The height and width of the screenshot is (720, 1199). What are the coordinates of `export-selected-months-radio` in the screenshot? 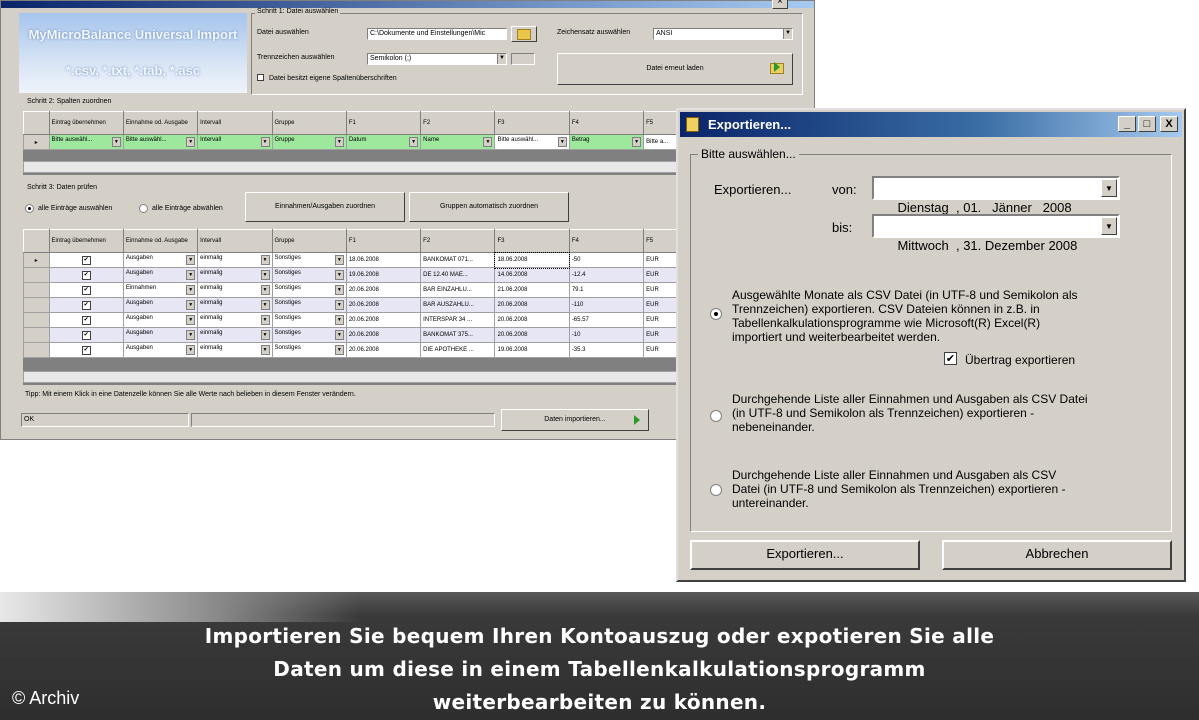 It's located at (716, 314).